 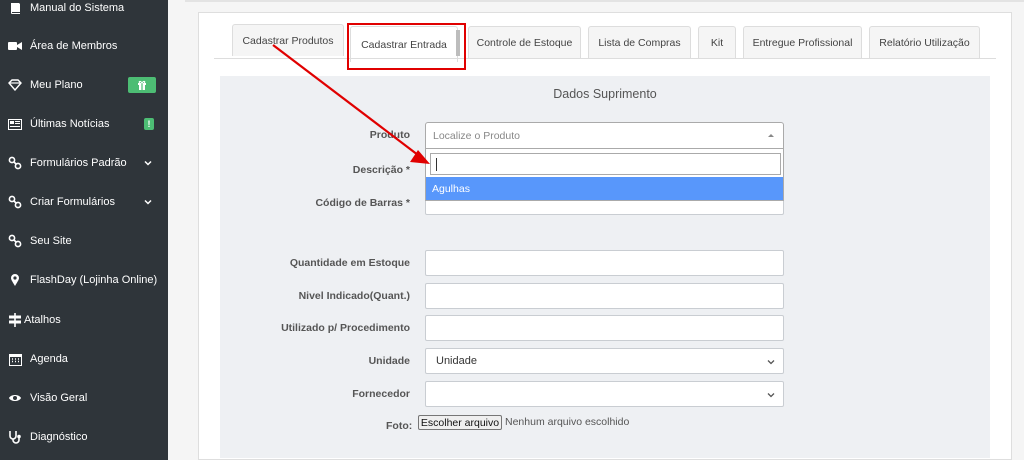 What do you see at coordinates (15, 85) in the screenshot?
I see `diamond-icon` at bounding box center [15, 85].